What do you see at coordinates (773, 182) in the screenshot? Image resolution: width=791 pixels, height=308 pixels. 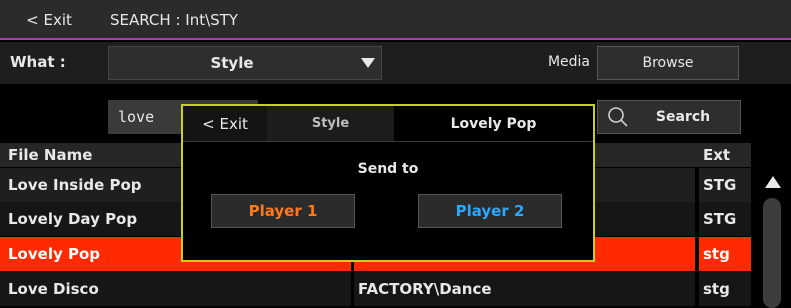 I see `triangle-up-icon` at bounding box center [773, 182].